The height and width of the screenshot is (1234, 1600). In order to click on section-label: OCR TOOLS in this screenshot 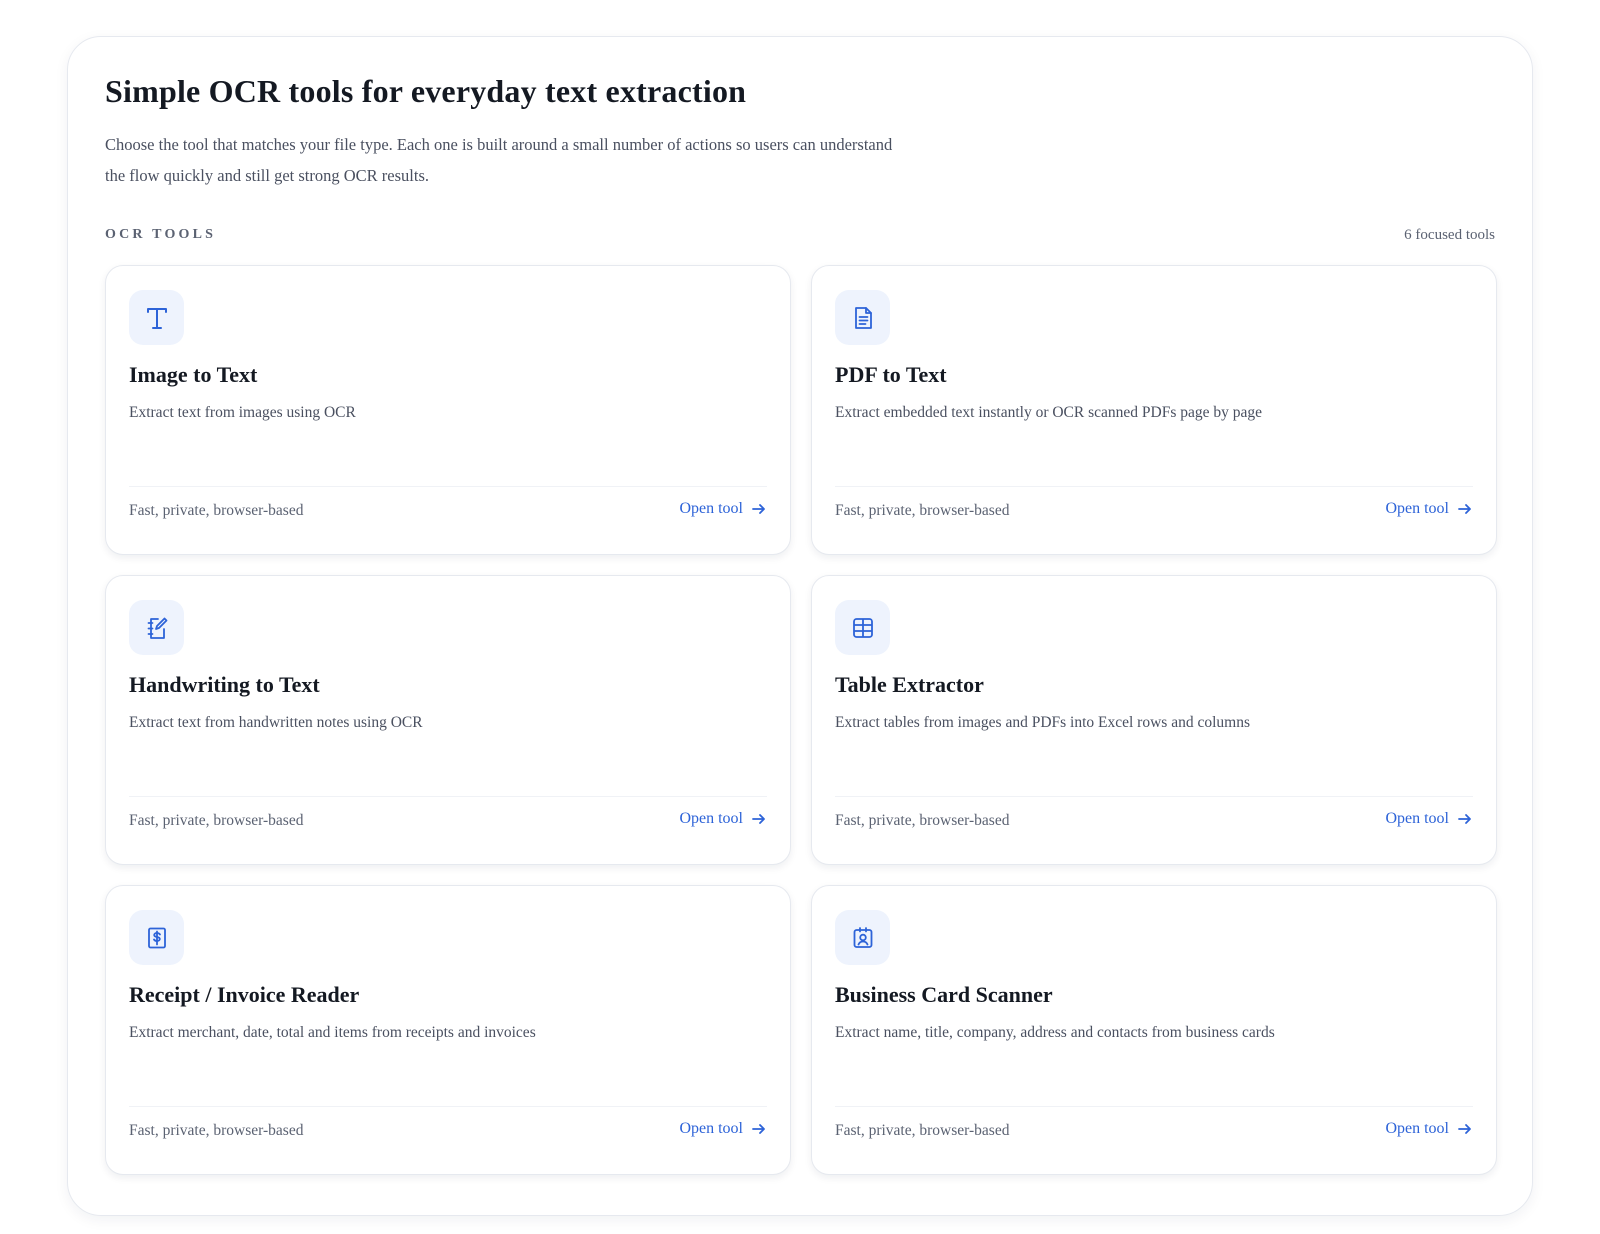, I will do `click(161, 234)`.